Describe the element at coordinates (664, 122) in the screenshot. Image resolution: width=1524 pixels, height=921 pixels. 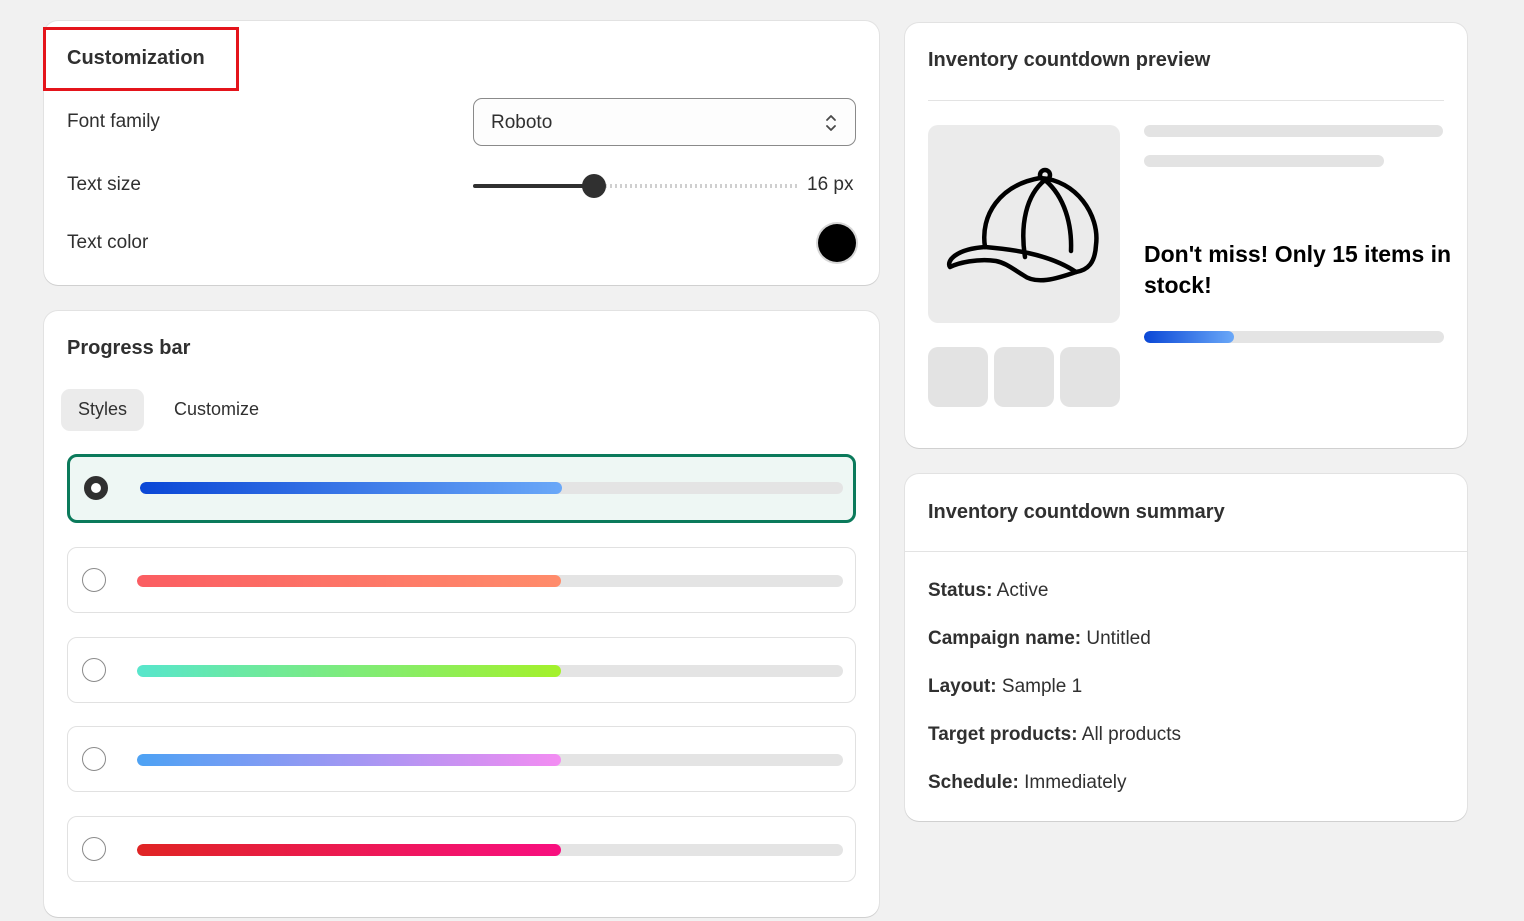
I see `font-family-select: Roboto` at that location.